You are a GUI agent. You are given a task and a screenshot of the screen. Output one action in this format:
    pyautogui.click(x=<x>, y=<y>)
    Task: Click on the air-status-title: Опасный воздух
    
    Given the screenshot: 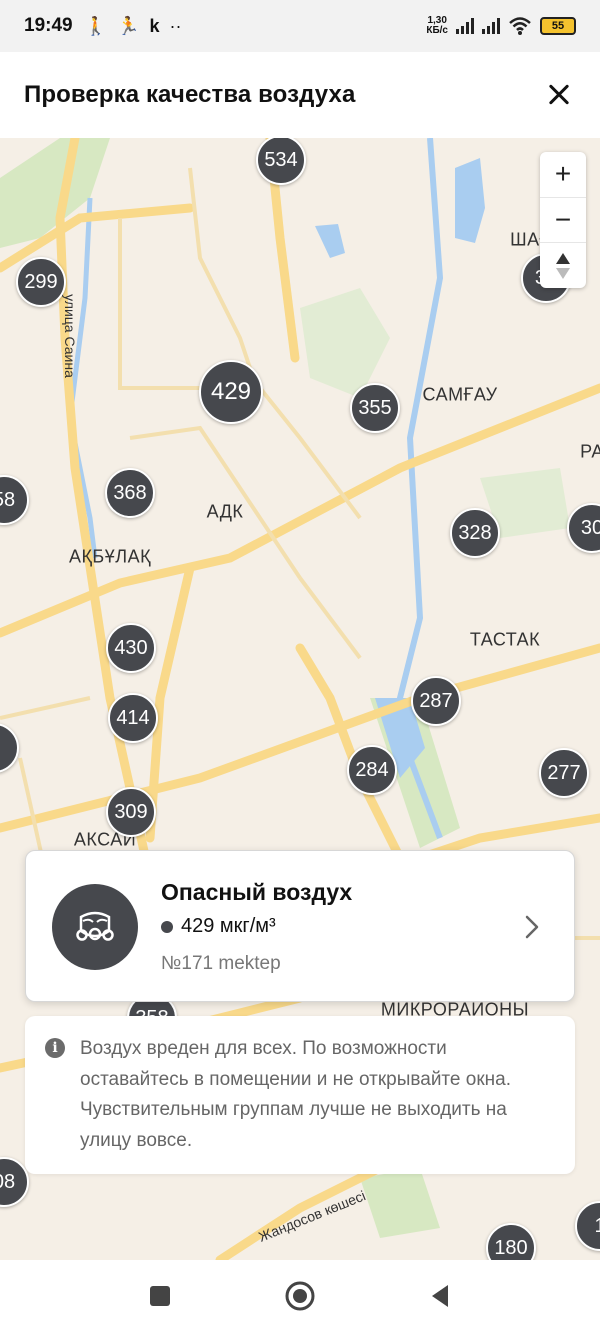 What is the action you would take?
    pyautogui.click(x=257, y=892)
    